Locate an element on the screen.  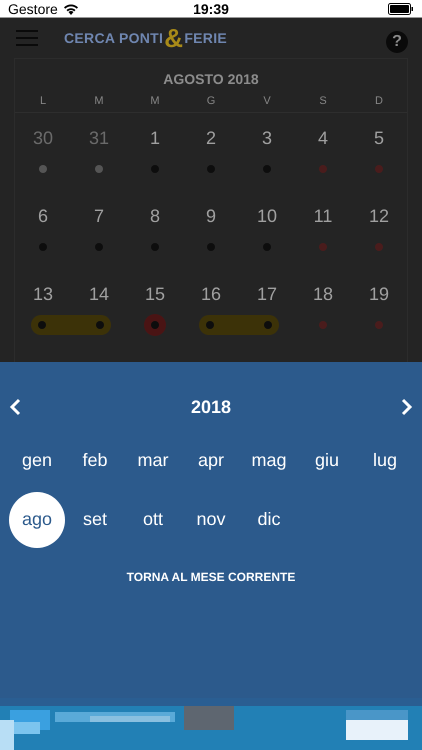
month-option: gen is located at coordinates (37, 460).